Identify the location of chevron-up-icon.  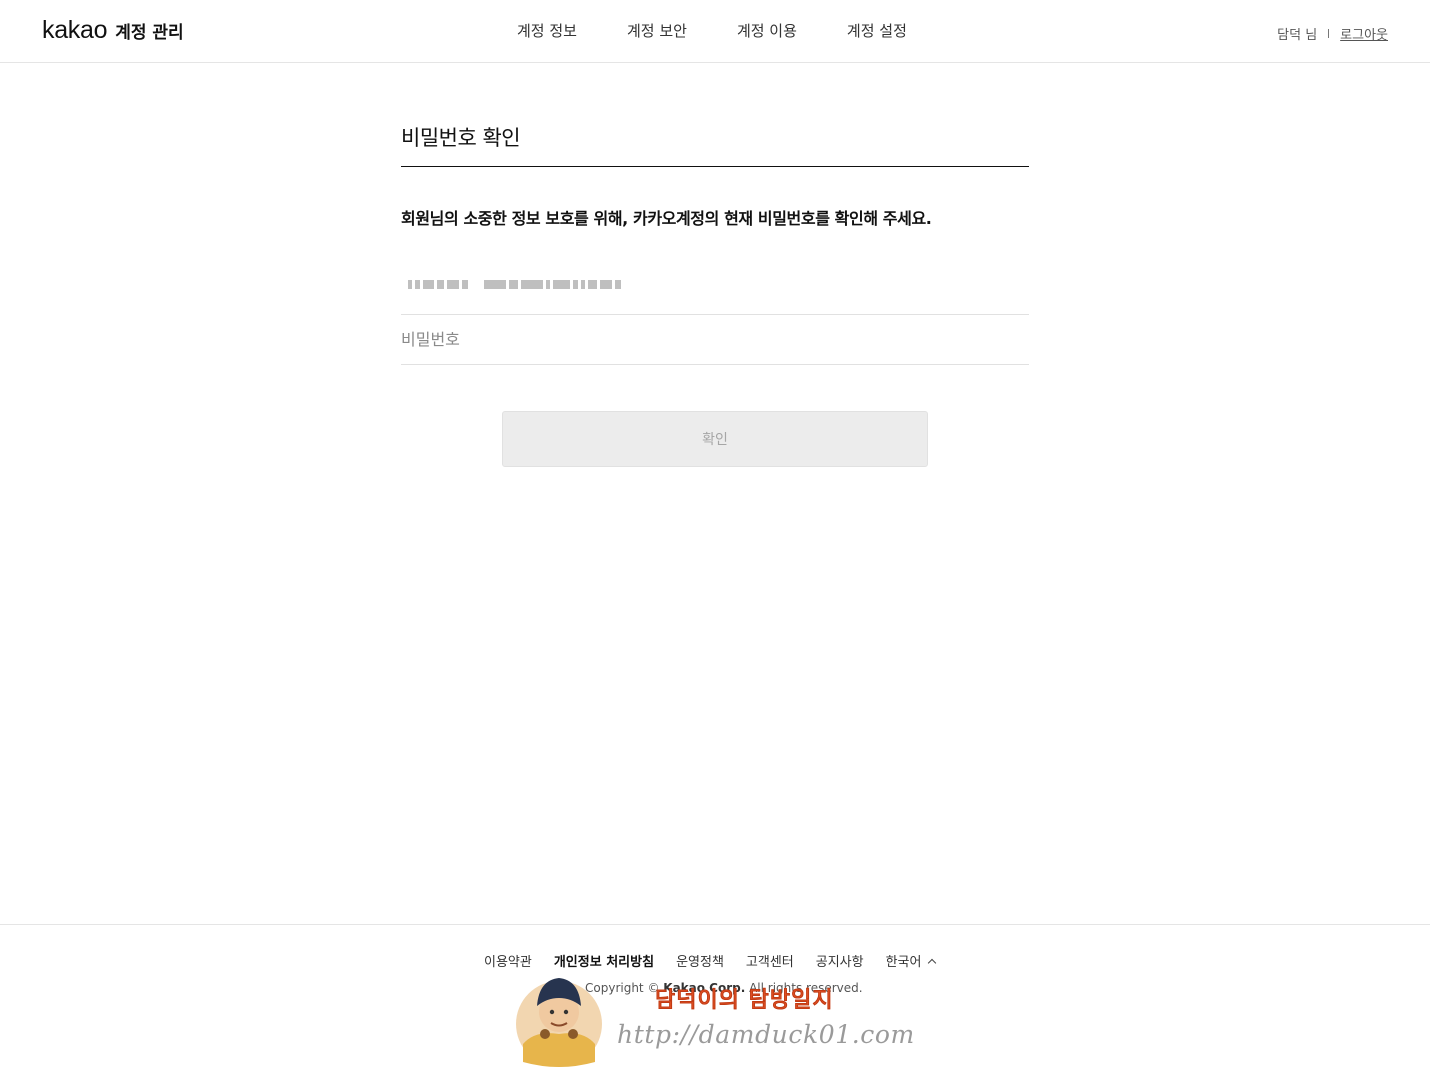
(932, 962).